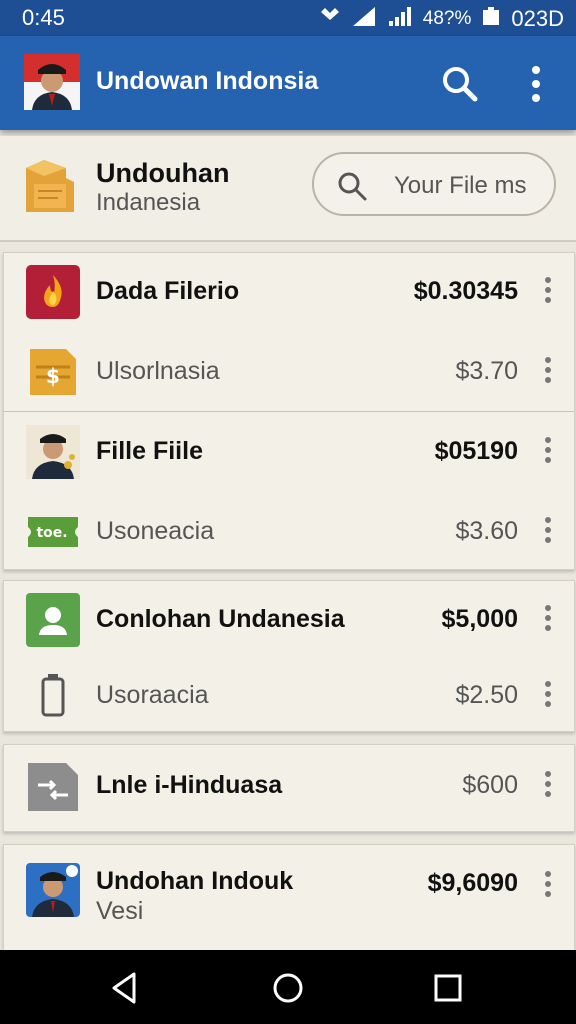 The image size is (576, 1024). I want to click on dollar-note-icon: $, so click(53, 372).